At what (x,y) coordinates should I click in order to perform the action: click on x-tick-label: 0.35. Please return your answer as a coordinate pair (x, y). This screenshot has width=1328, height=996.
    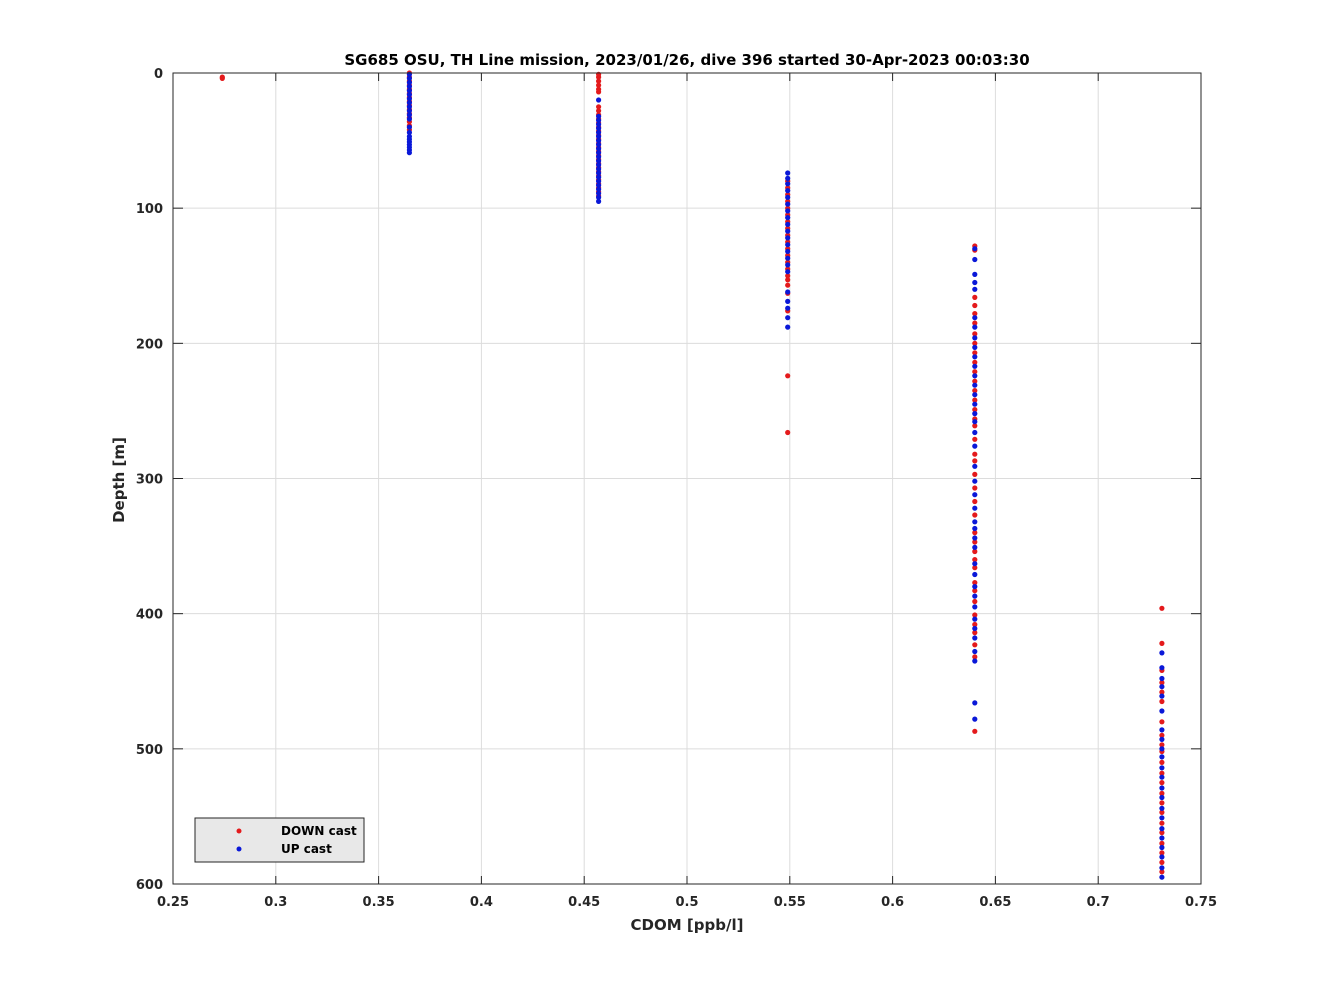
    Looking at the image, I should click on (379, 902).